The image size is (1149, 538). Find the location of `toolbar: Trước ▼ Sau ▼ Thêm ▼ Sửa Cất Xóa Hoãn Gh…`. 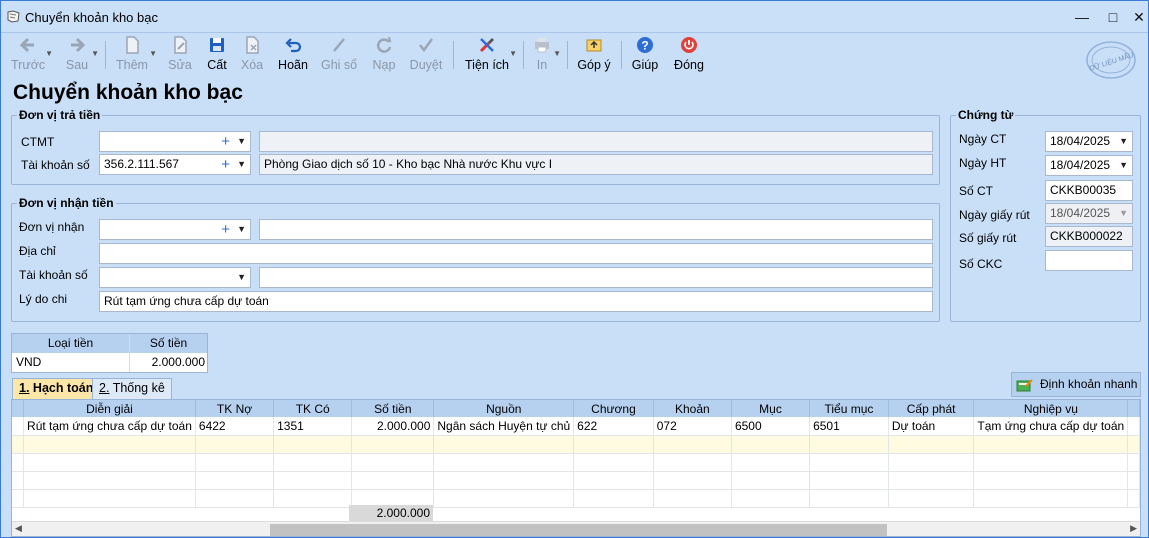

toolbar: Trước ▼ Sau ▼ Thêm ▼ Sửa Cất Xóa Hoãn Gh… is located at coordinates (574, 54).